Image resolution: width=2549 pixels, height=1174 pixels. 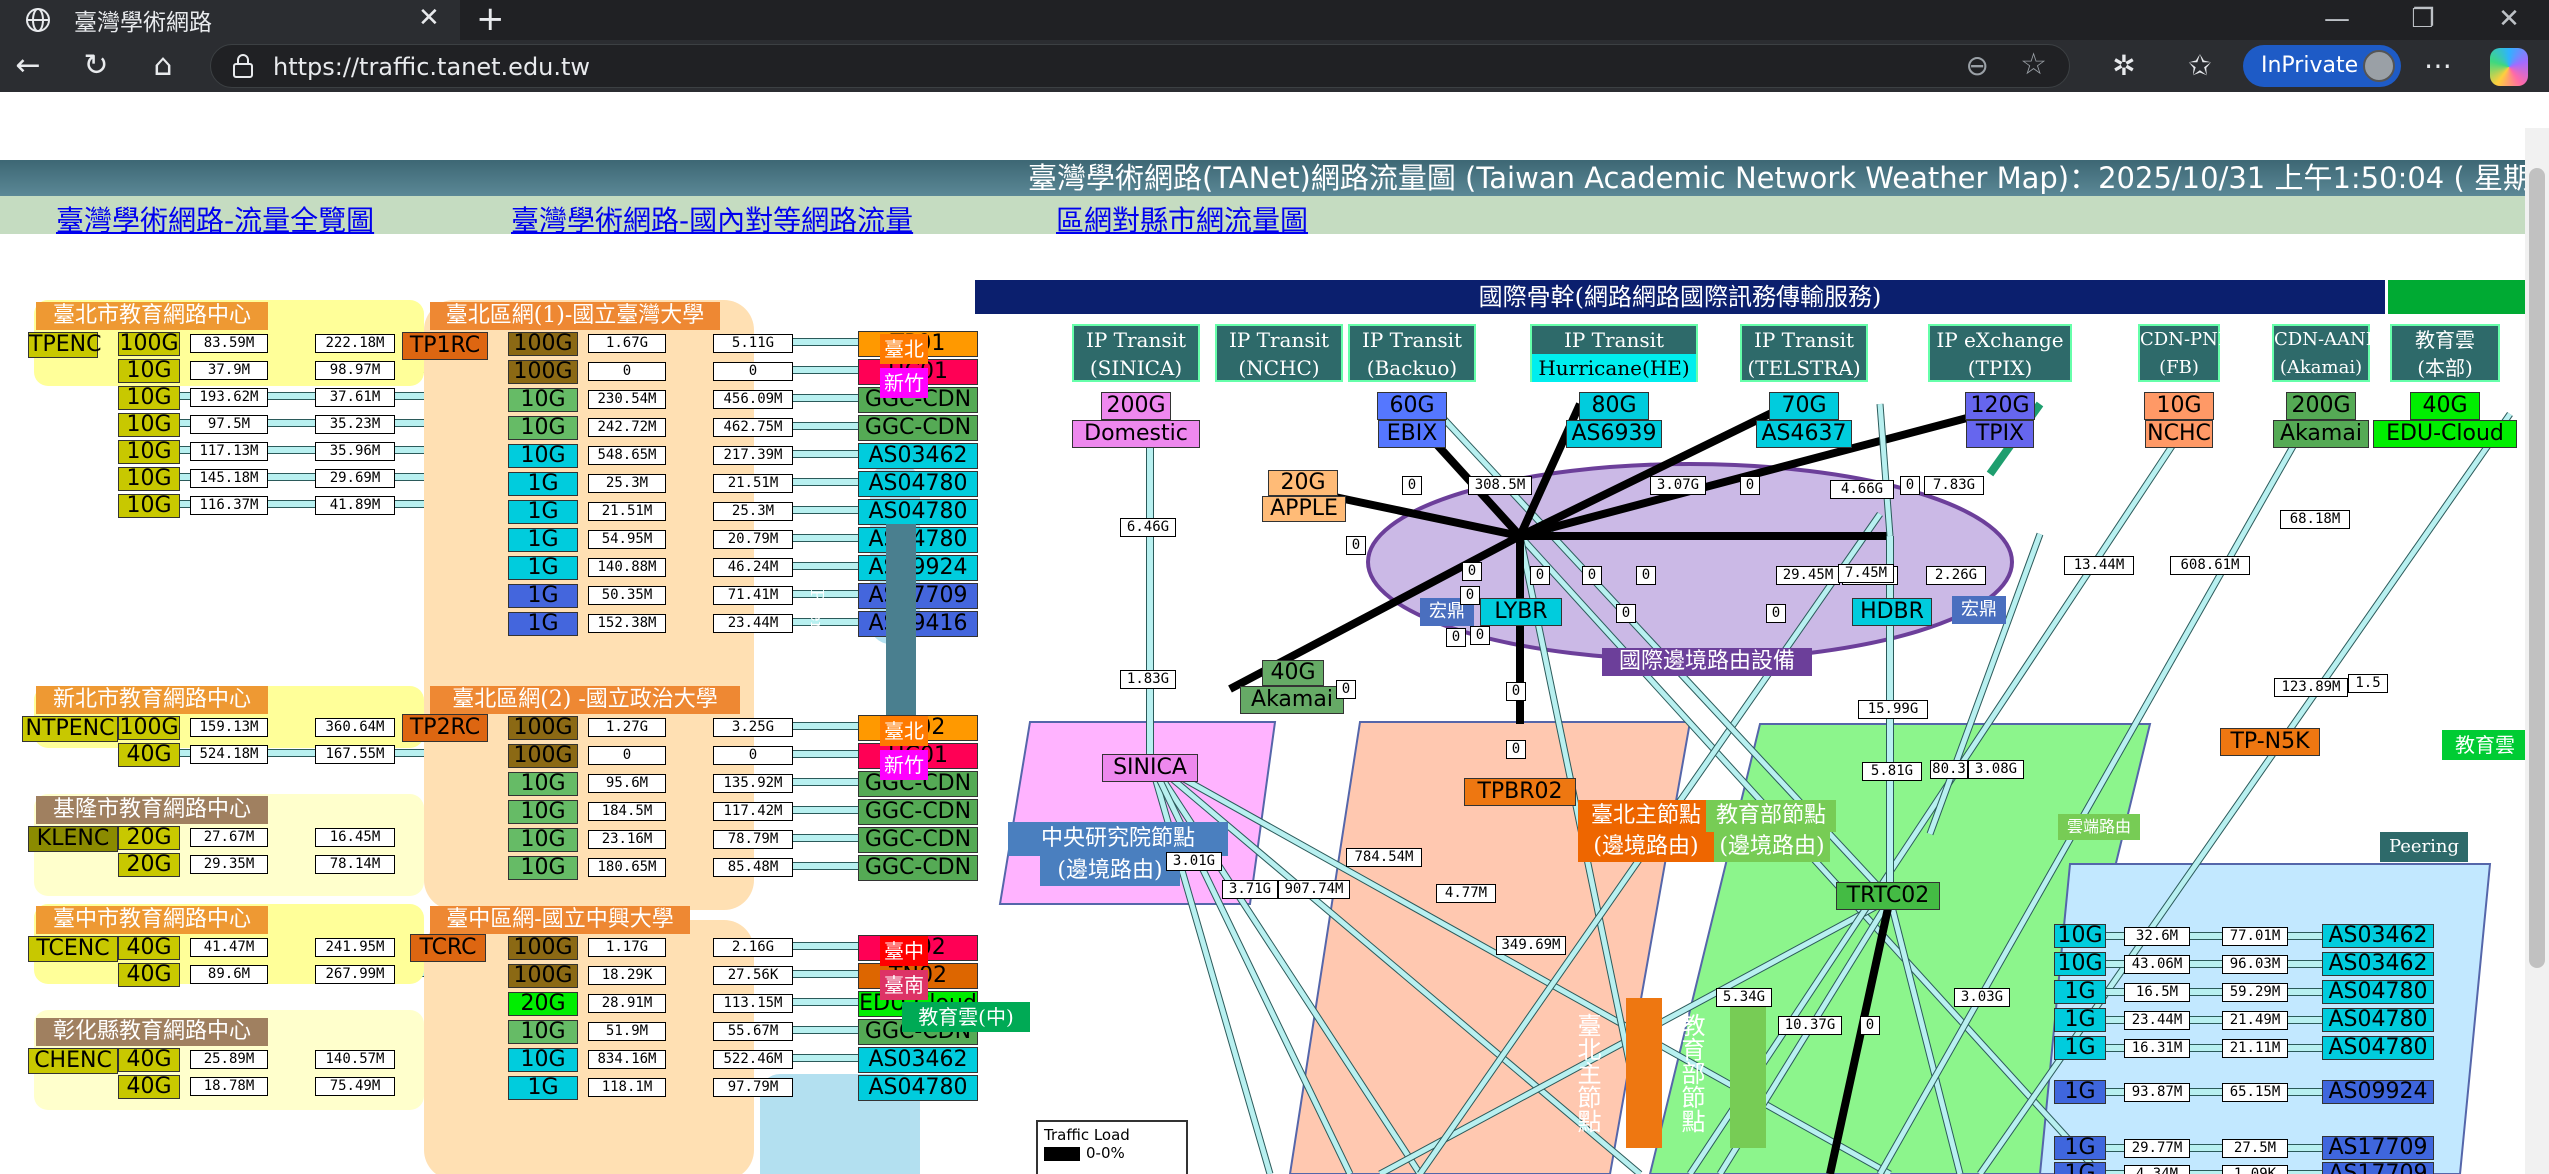 I want to click on tp2-out-value: 180.65M, so click(x=627, y=867).